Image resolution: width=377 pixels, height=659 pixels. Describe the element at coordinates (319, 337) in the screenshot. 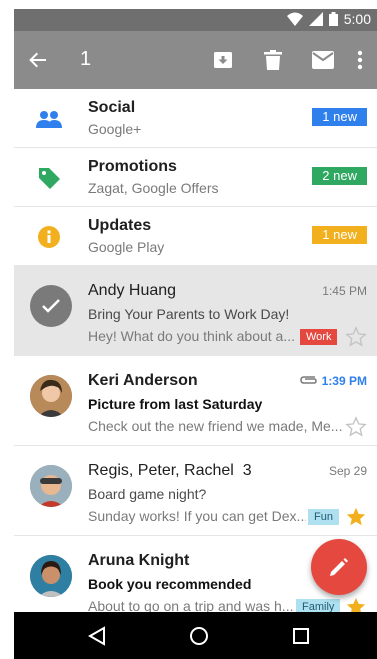

I see `label-chip: Work` at that location.